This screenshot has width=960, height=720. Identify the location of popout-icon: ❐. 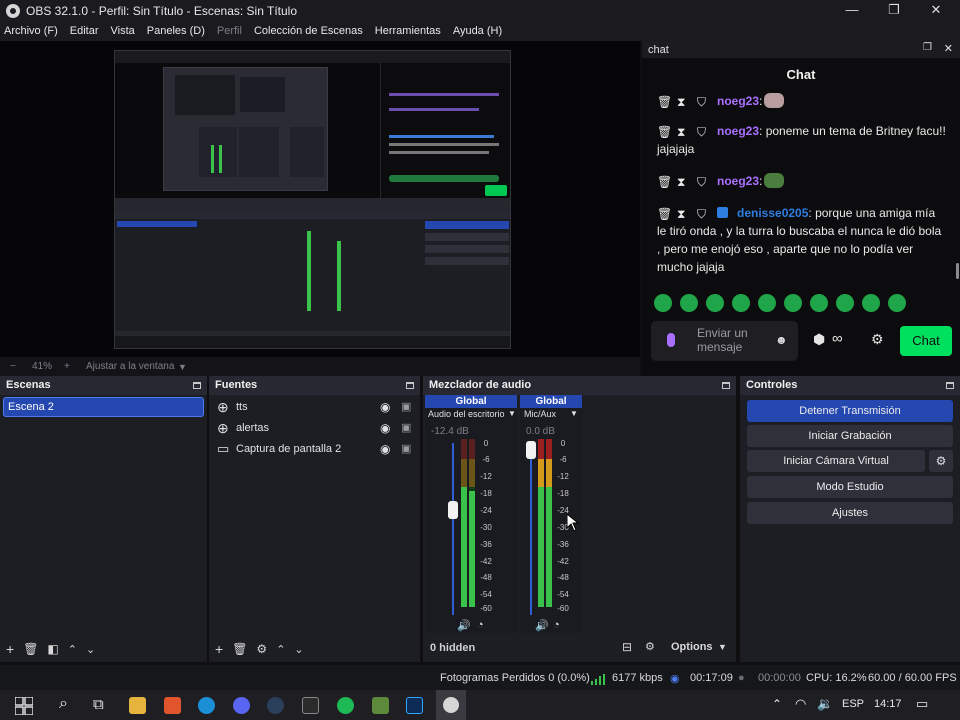
(927, 47).